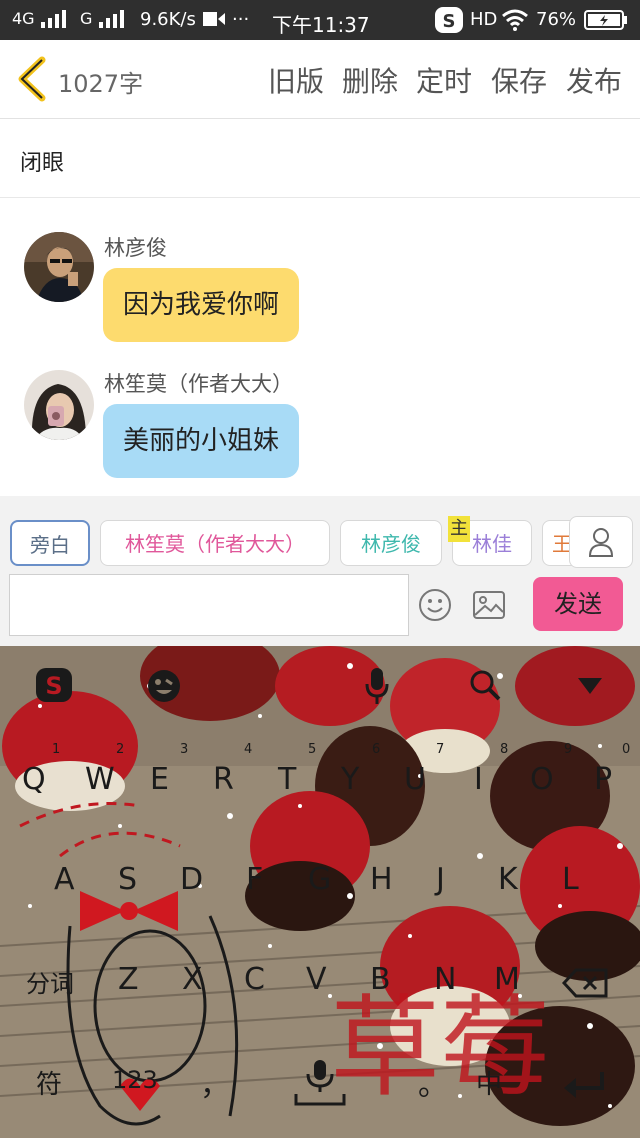 This screenshot has width=640, height=1138. I want to click on key-e: E, so click(159, 779).